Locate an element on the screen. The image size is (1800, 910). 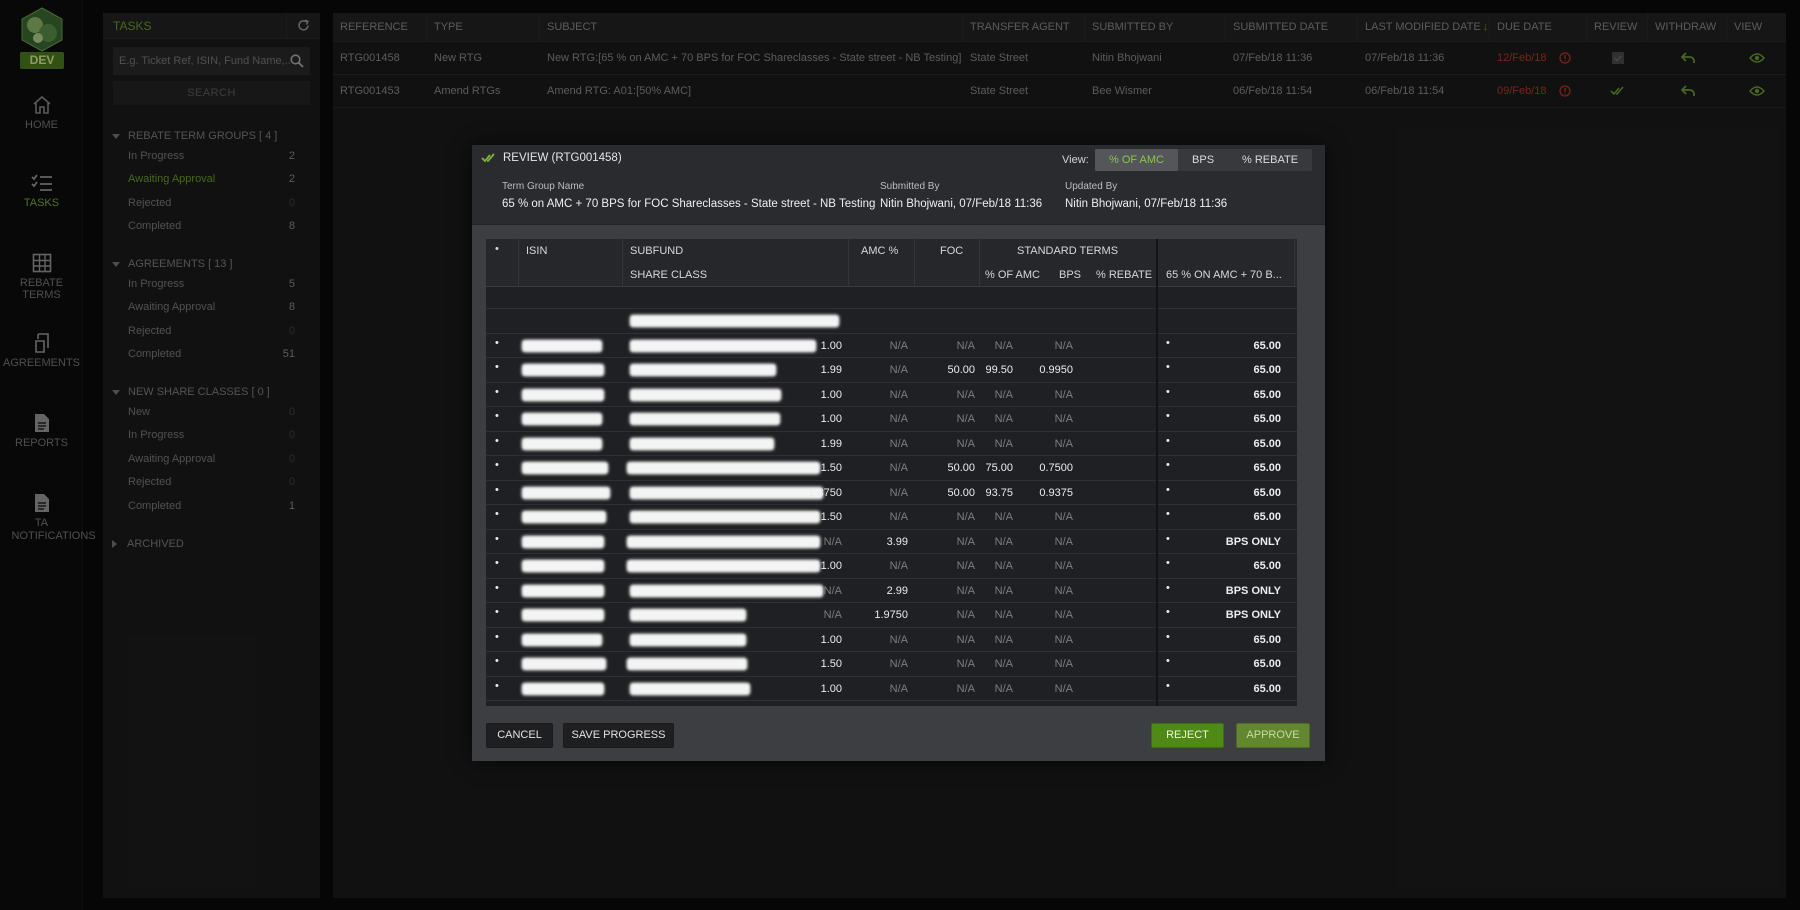
header-pct-rebate: % REBATE is located at coordinates (1124, 275).